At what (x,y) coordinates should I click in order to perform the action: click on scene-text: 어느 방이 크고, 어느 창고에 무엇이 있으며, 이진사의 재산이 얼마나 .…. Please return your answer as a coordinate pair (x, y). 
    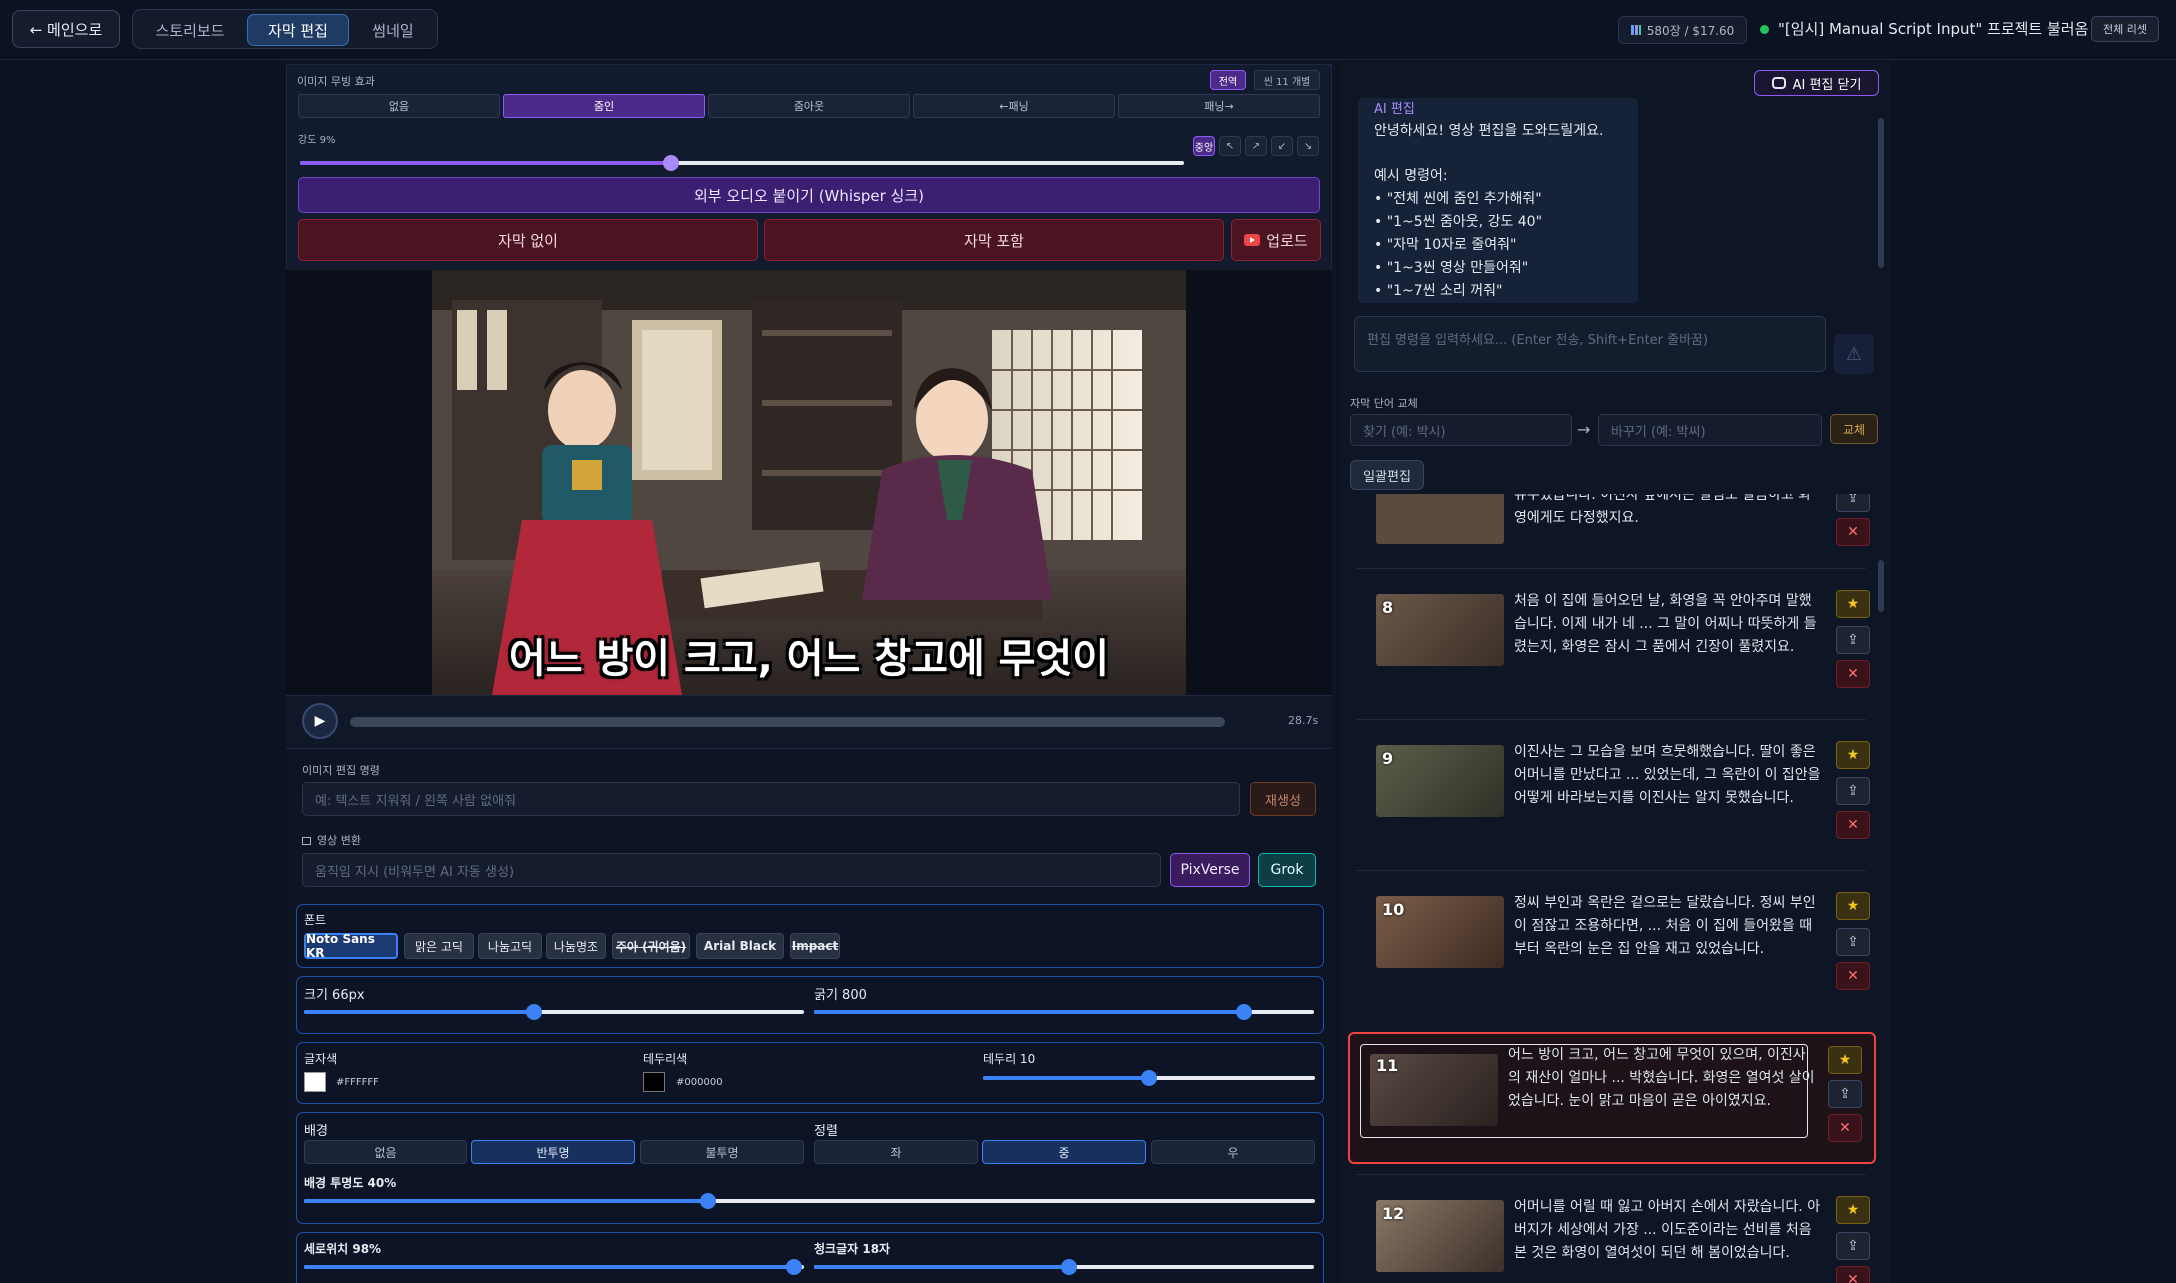
    Looking at the image, I should click on (1662, 1078).